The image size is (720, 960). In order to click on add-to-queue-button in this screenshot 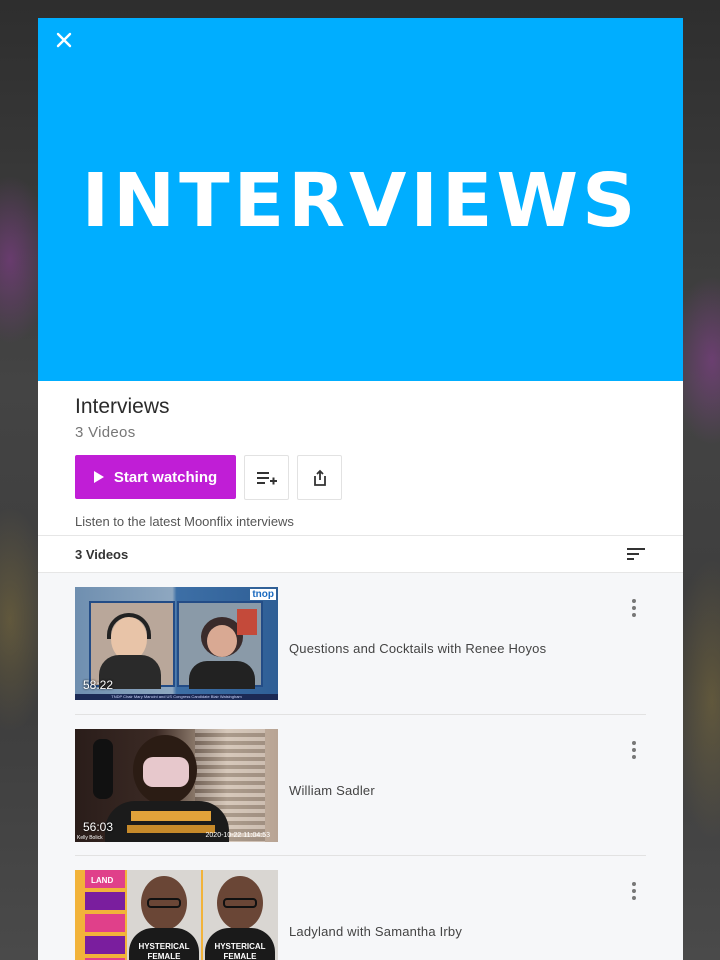, I will do `click(266, 477)`.